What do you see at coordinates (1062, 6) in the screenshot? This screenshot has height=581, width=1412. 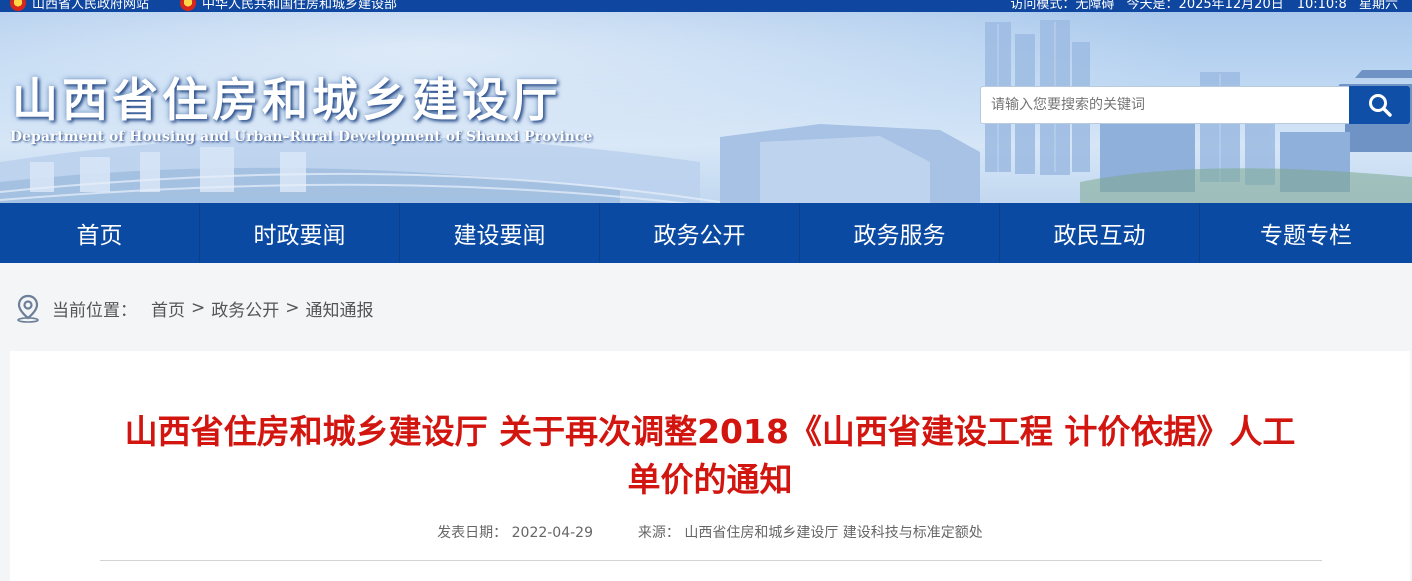 I see `accessibility-link: 访问模式：无障碍` at bounding box center [1062, 6].